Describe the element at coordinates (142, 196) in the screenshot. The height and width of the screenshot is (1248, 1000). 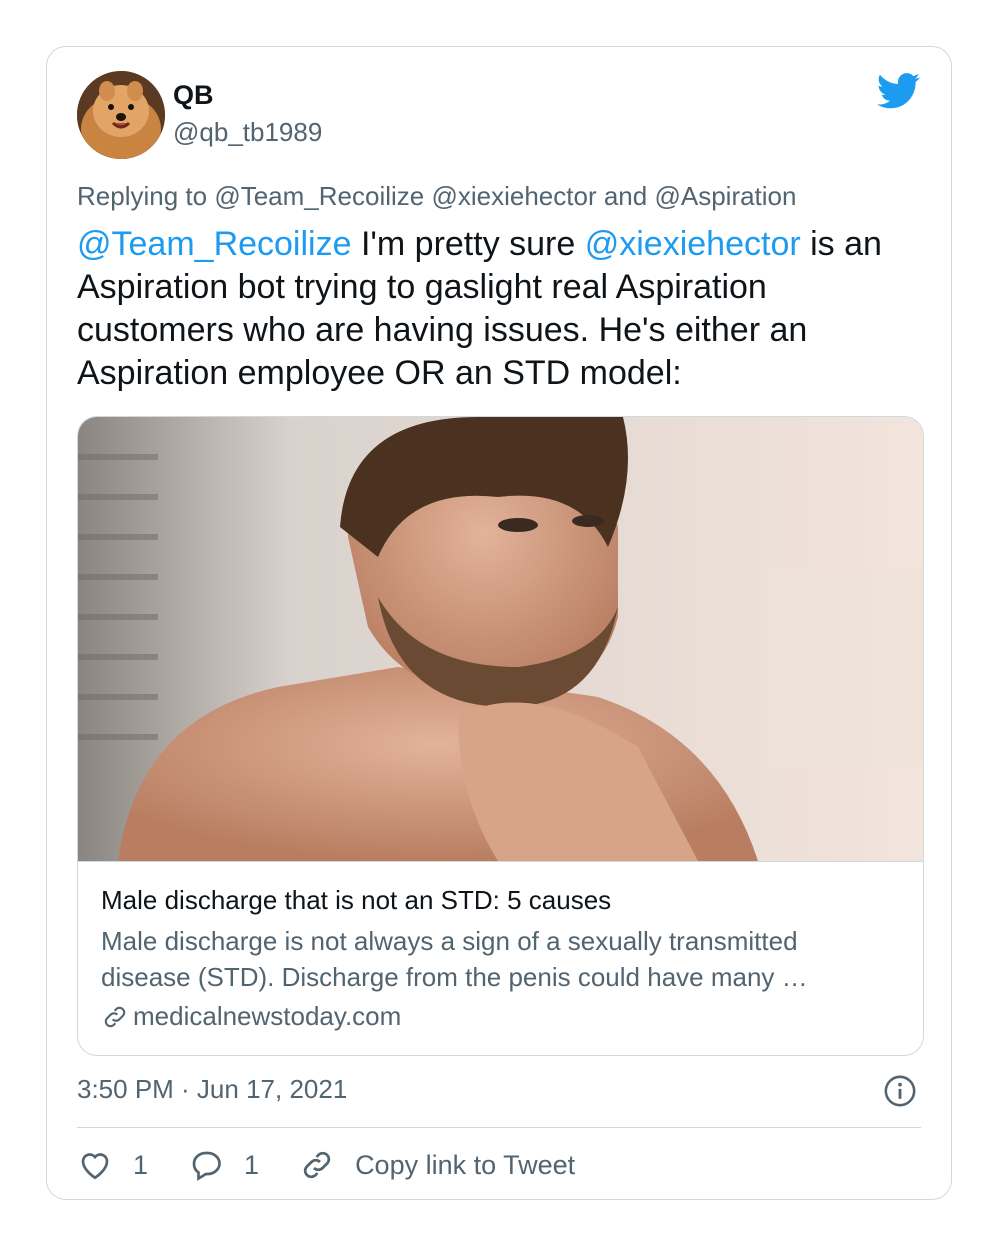
I see `replying-prefix: Replying to` at that location.